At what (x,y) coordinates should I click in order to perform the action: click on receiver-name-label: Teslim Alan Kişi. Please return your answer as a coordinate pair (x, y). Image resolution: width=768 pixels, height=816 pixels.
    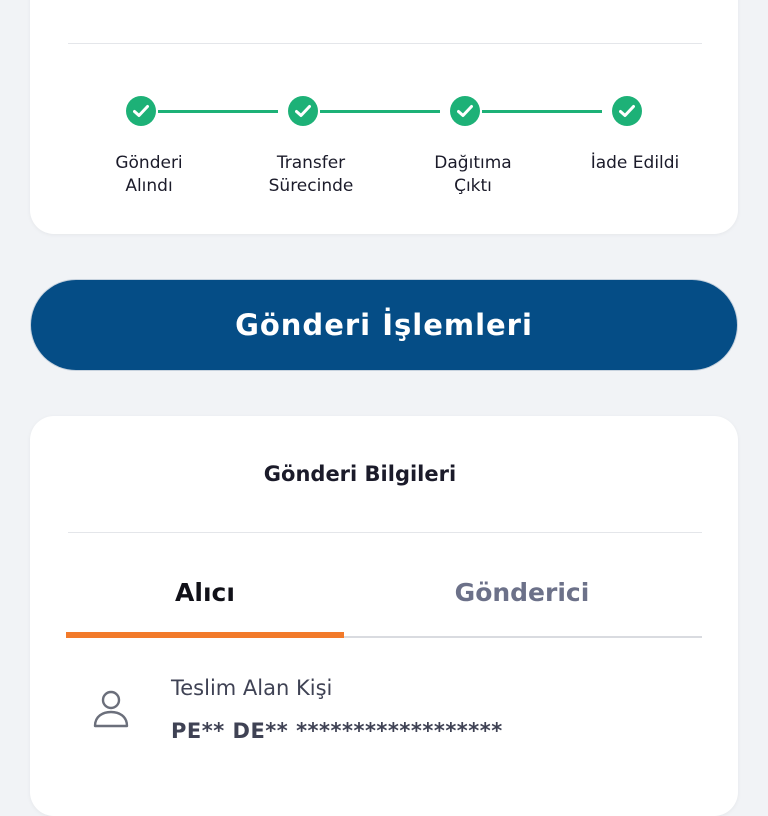
    Looking at the image, I should click on (252, 688).